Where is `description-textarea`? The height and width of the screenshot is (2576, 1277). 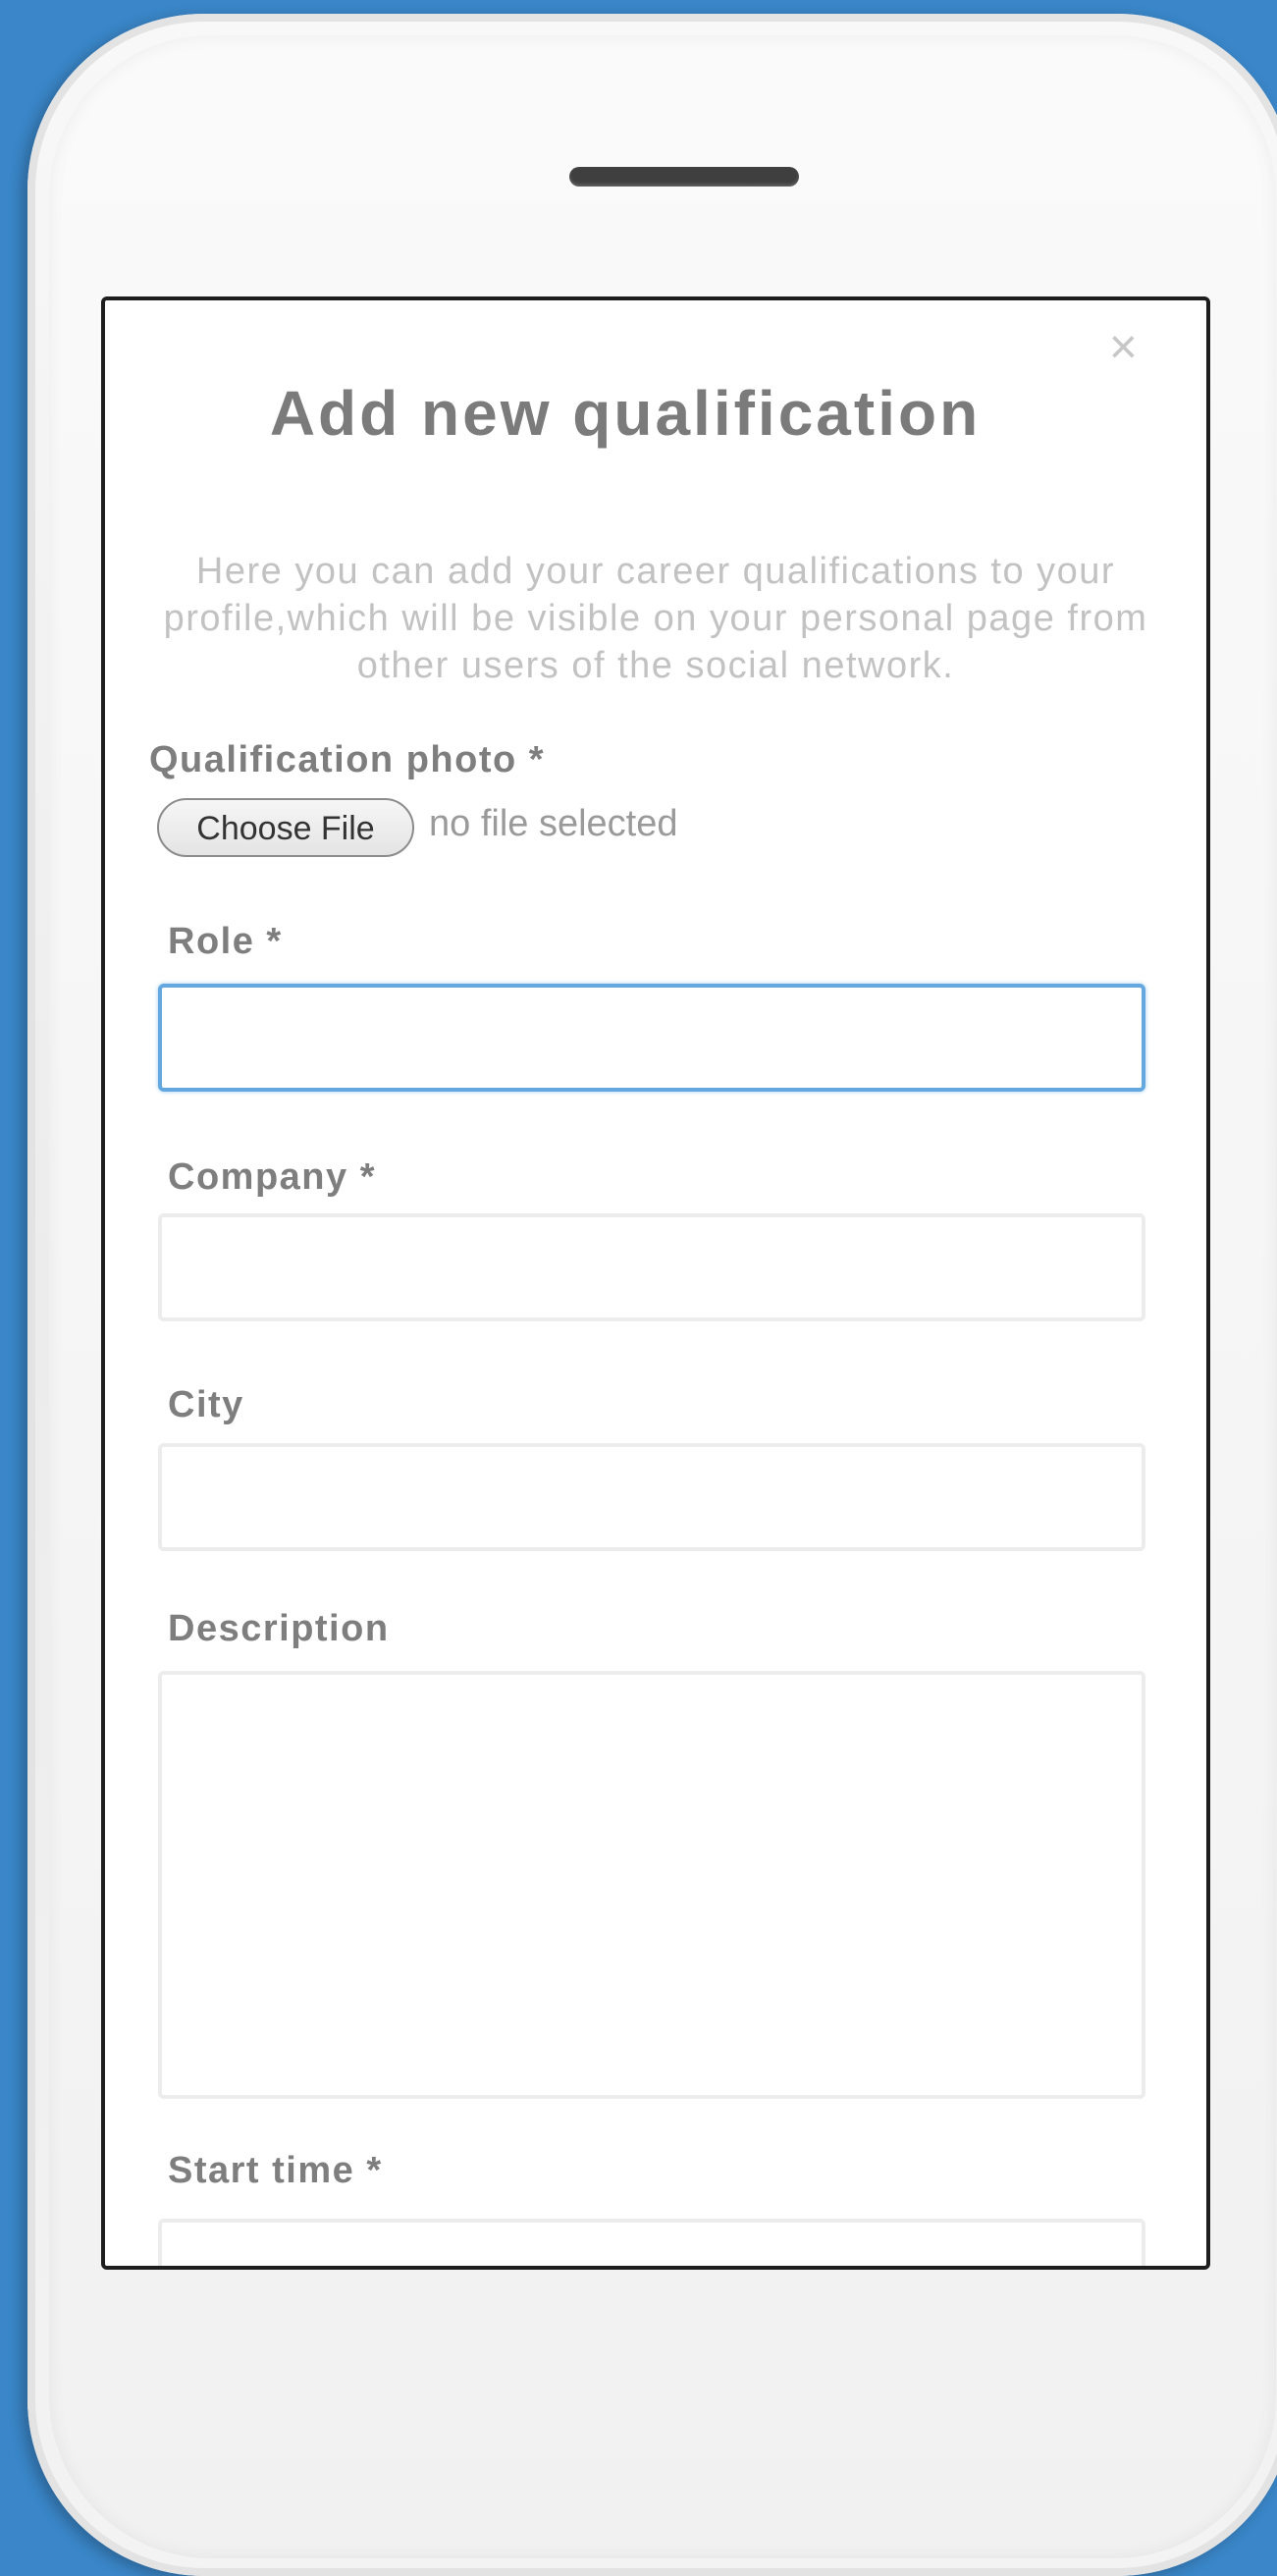
description-textarea is located at coordinates (651, 1885).